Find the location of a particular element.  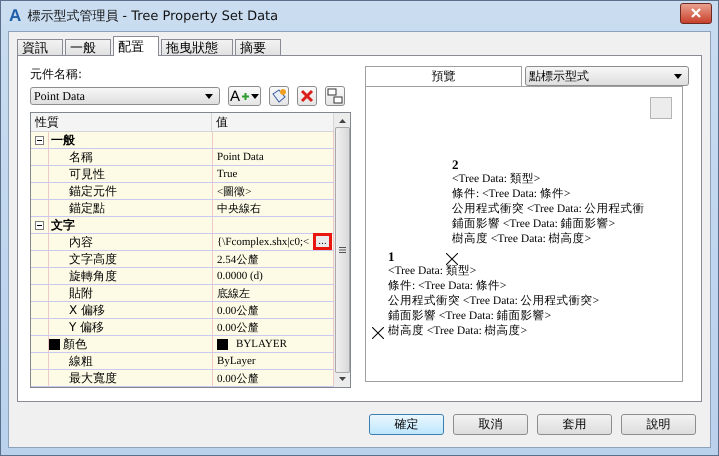

tab: 摘要 is located at coordinates (258, 47).